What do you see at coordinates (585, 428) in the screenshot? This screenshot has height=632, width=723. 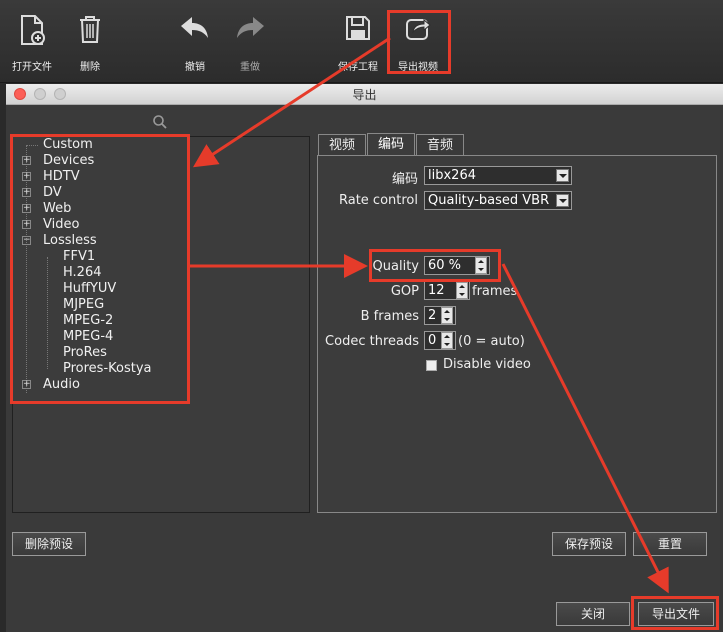 I see `arrow-to-export-file` at bounding box center [585, 428].